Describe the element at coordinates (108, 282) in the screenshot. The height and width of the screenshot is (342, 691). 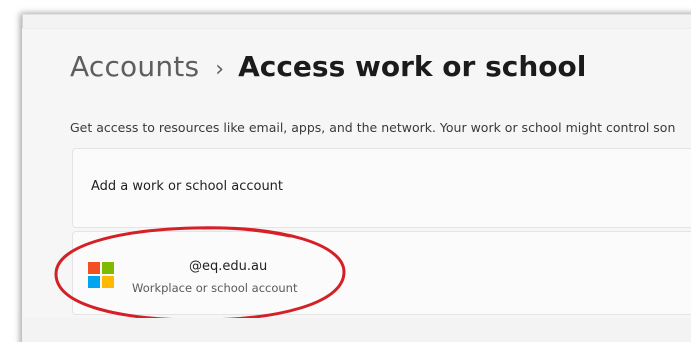
I see `logo-square-yellow` at that location.